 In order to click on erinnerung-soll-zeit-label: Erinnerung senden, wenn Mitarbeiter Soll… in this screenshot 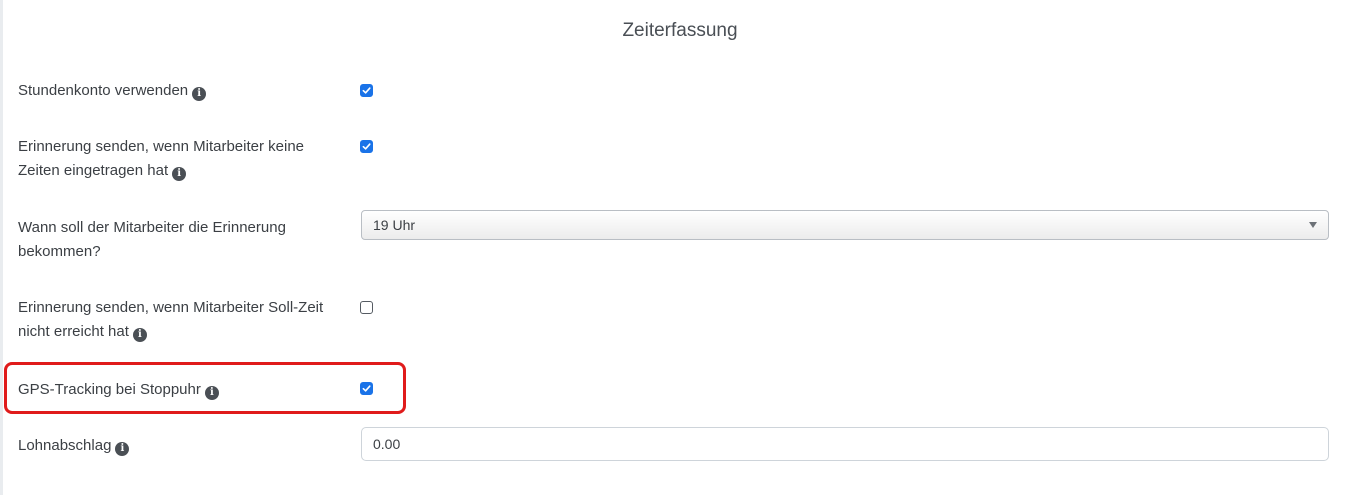, I will do `click(173, 320)`.